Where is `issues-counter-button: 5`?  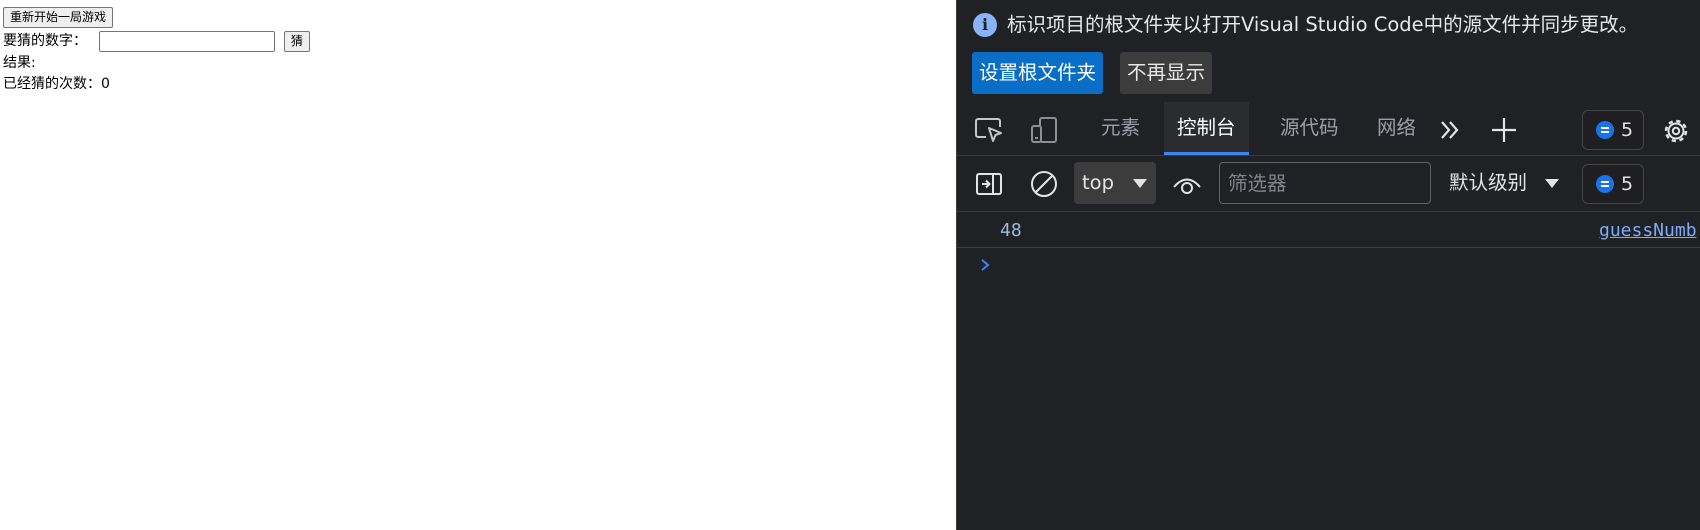 issues-counter-button: 5 is located at coordinates (1613, 130).